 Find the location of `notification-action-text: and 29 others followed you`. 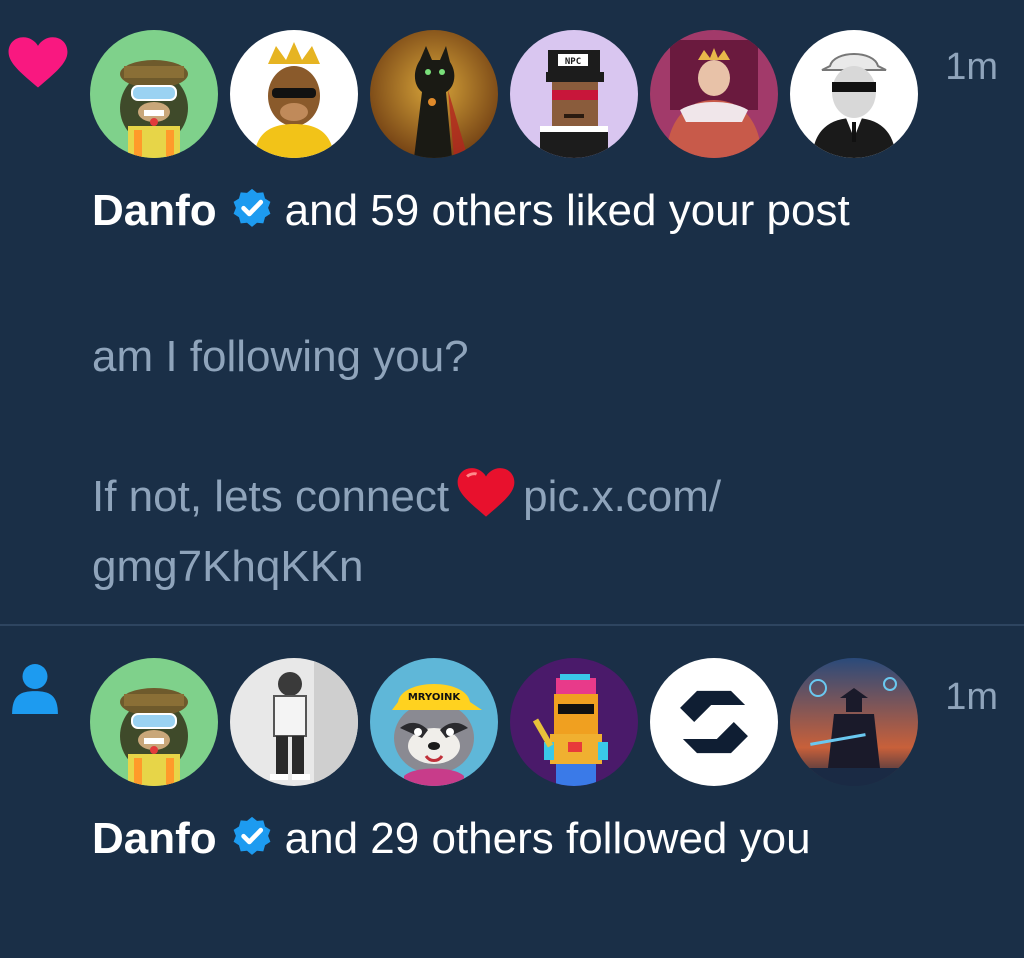

notification-action-text: and 29 others followed you is located at coordinates (547, 838).